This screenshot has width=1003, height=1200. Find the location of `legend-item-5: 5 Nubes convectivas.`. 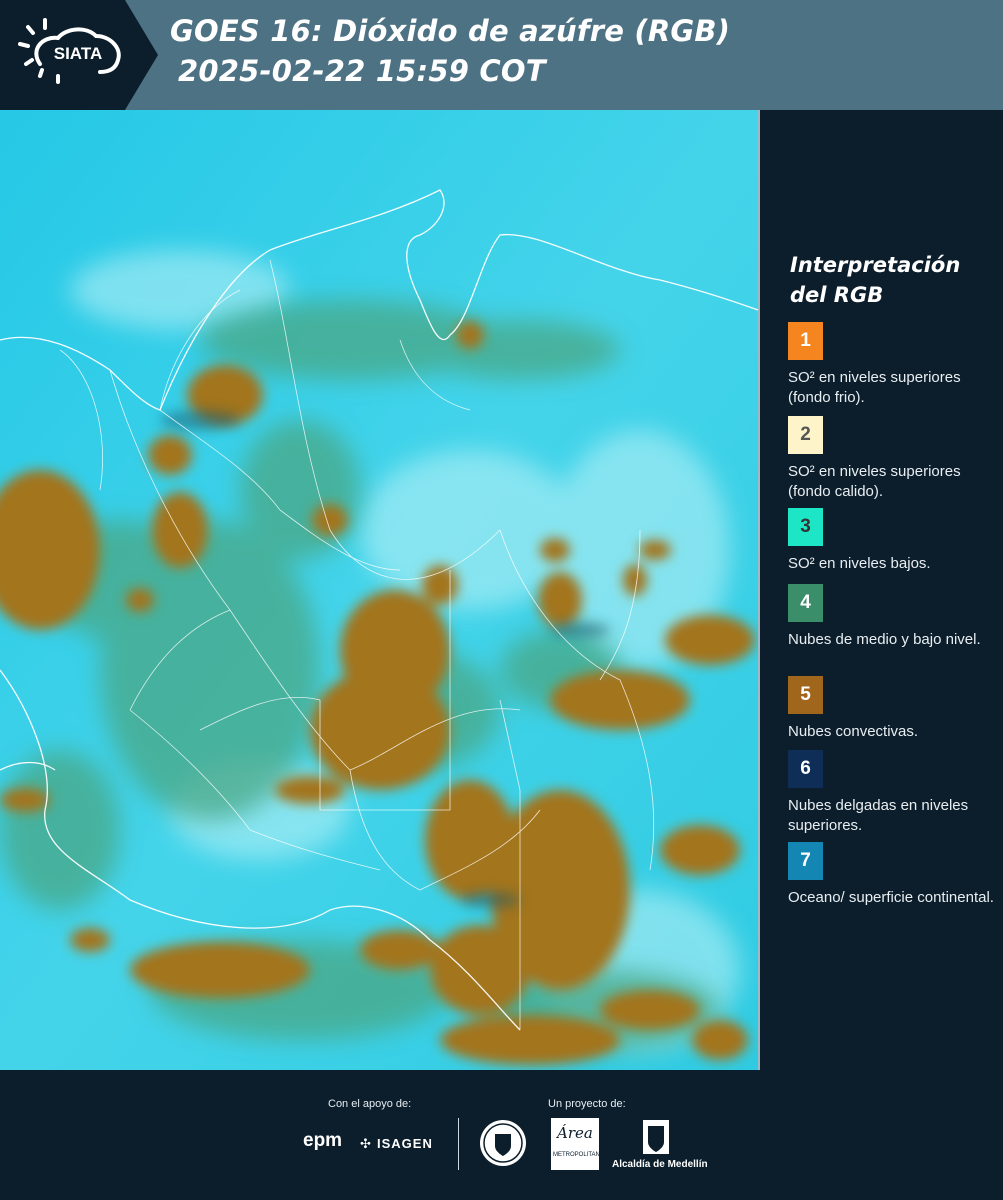

legend-item-5: 5 Nubes convectivas. is located at coordinates (893, 709).